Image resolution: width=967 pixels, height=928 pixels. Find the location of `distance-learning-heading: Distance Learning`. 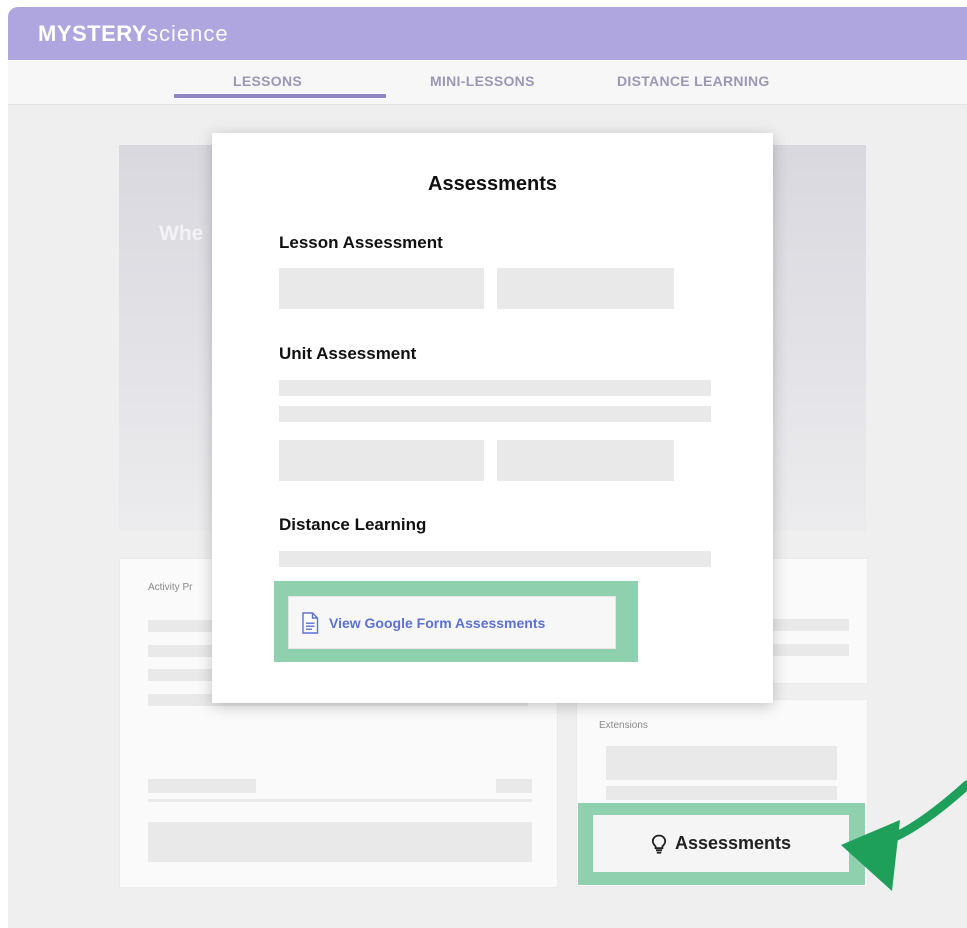

distance-learning-heading: Distance Learning is located at coordinates (353, 524).